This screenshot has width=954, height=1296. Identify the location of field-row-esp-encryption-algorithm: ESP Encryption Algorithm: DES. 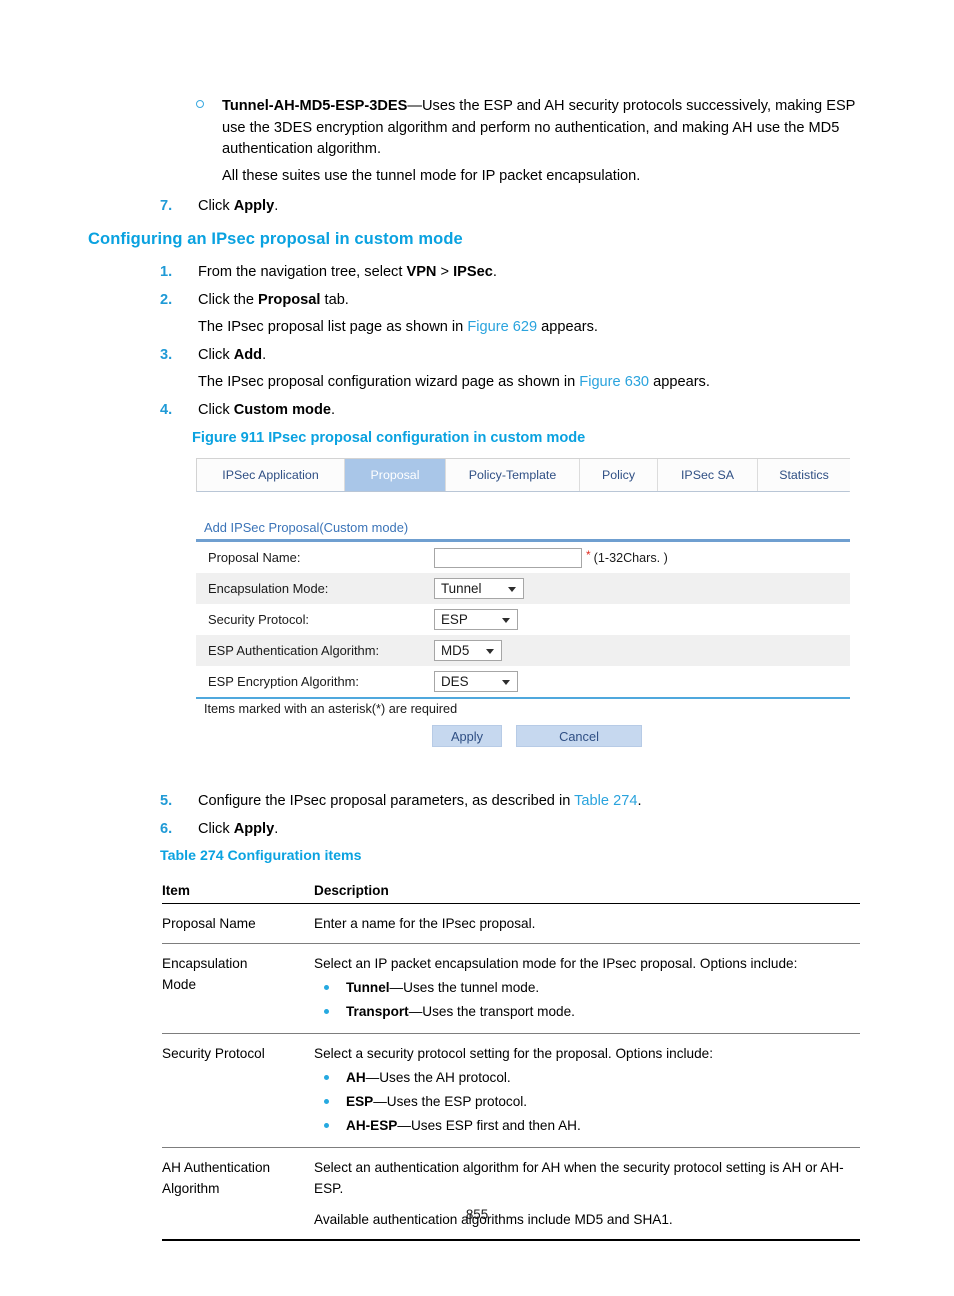
(523, 681).